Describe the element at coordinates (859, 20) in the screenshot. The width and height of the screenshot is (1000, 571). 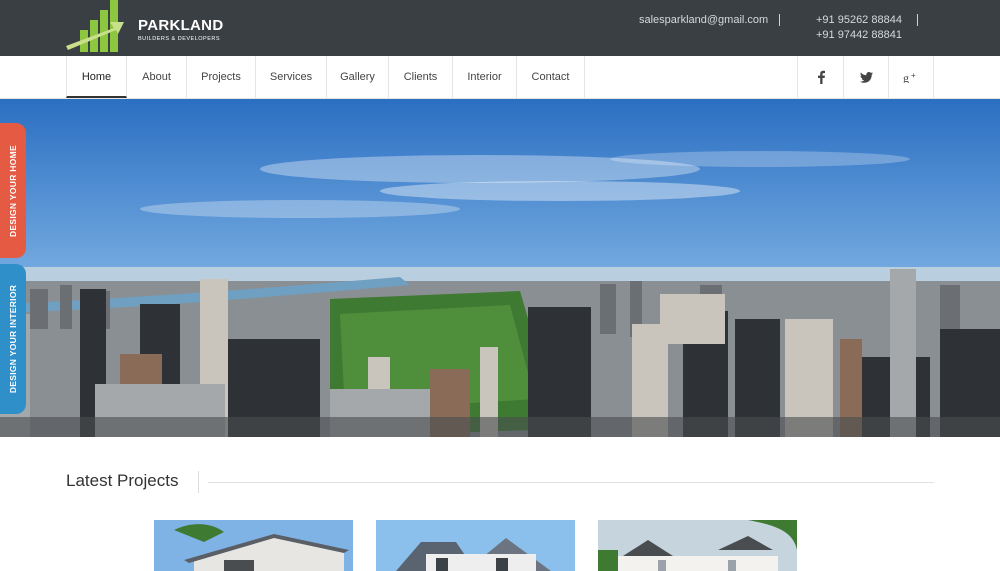
I see `contact-phone-1: +91 95262 88844` at that location.